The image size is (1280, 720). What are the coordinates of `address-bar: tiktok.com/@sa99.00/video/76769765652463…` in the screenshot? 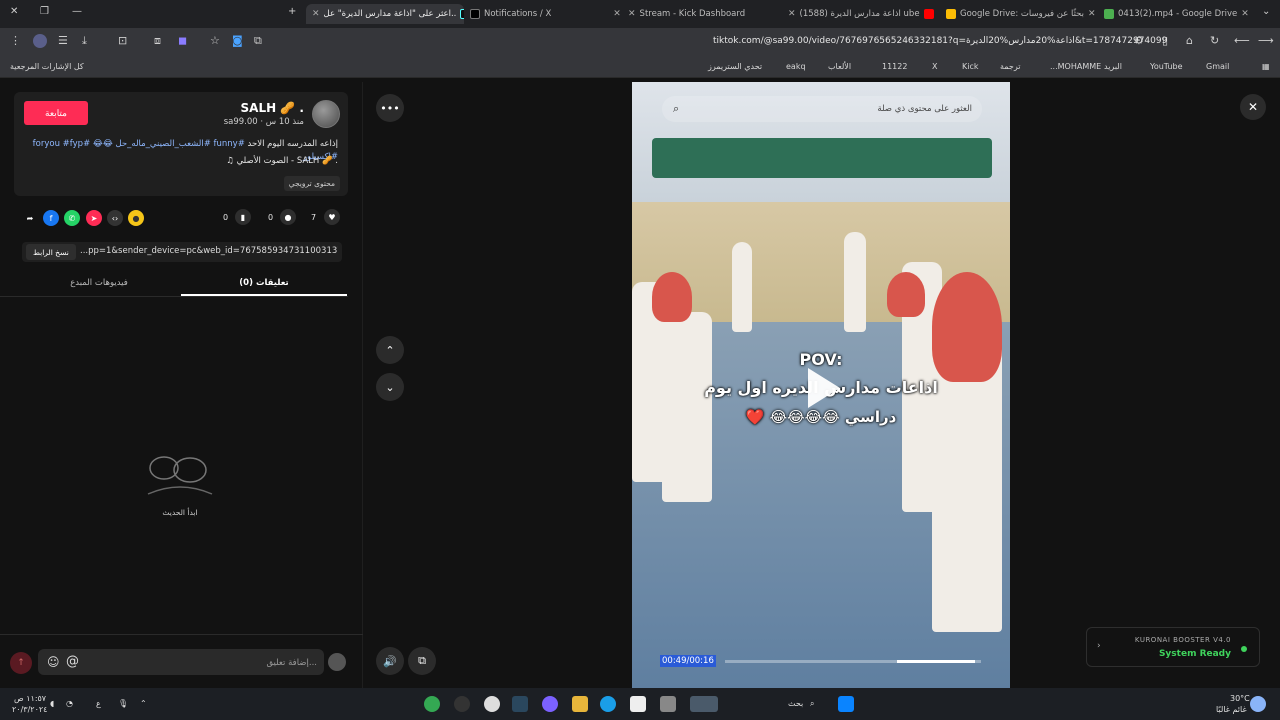 It's located at (940, 41).